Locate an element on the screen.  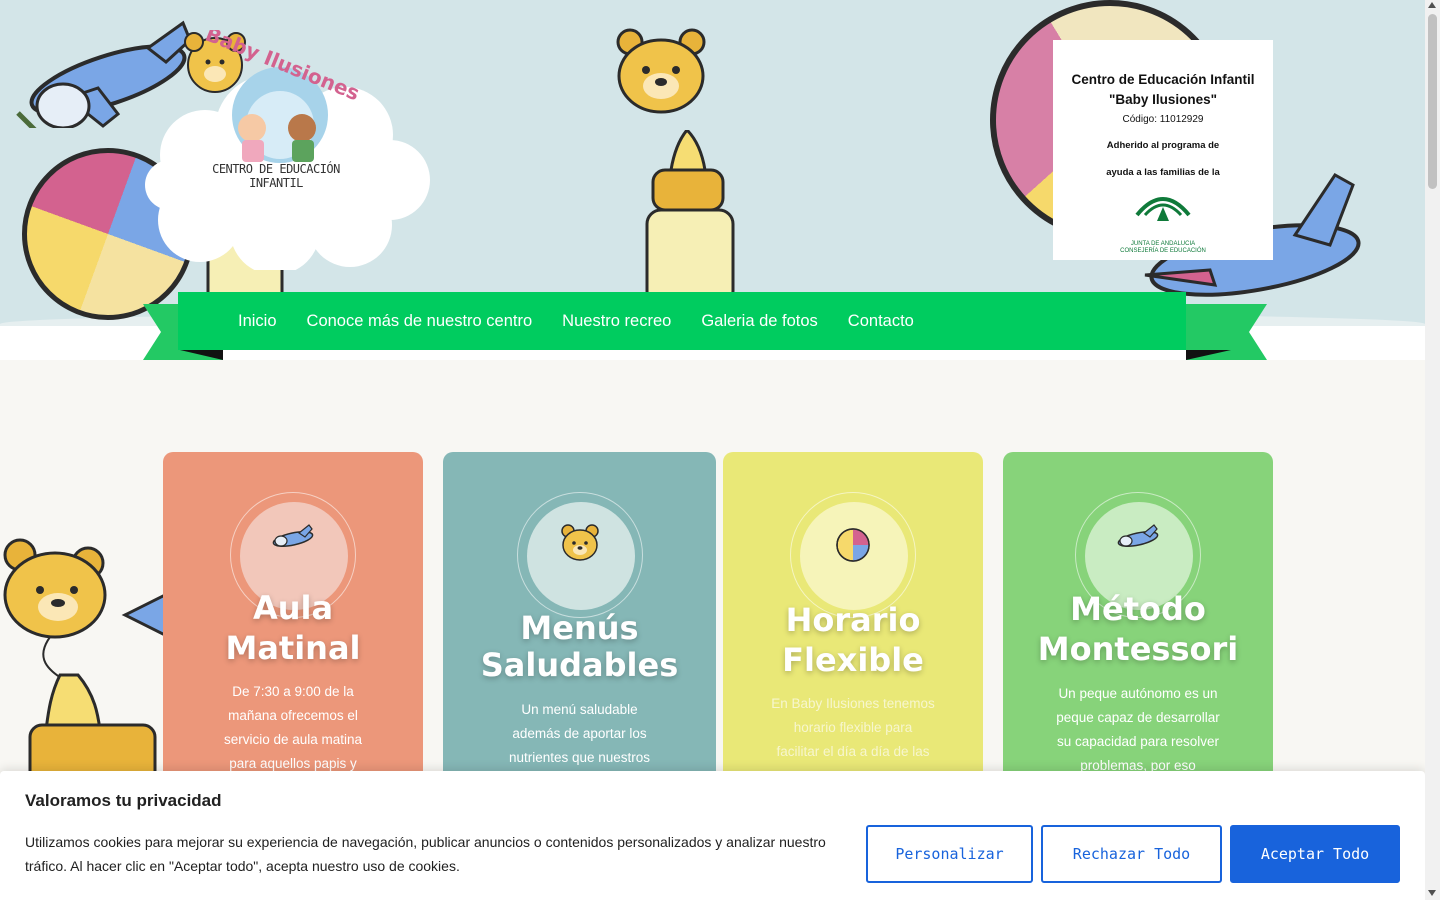
scrollbar-thumb is located at coordinates (1432, 101).